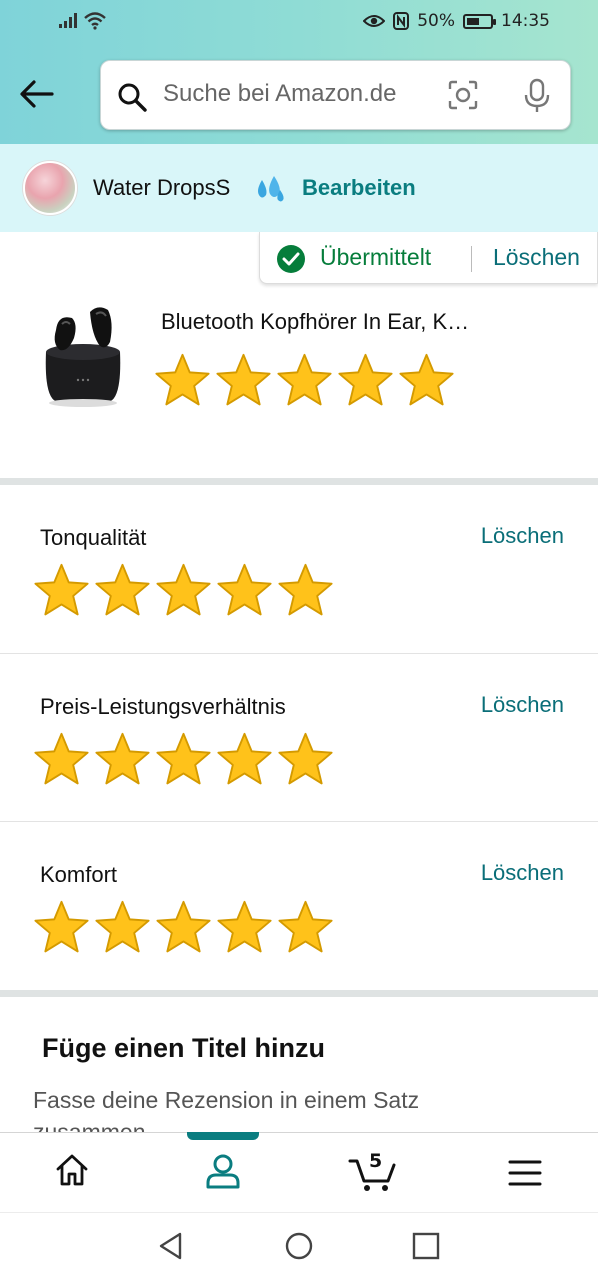 The width and height of the screenshot is (598, 1280). What do you see at coordinates (79, 874) in the screenshot?
I see `rating-label: Komfort` at bounding box center [79, 874].